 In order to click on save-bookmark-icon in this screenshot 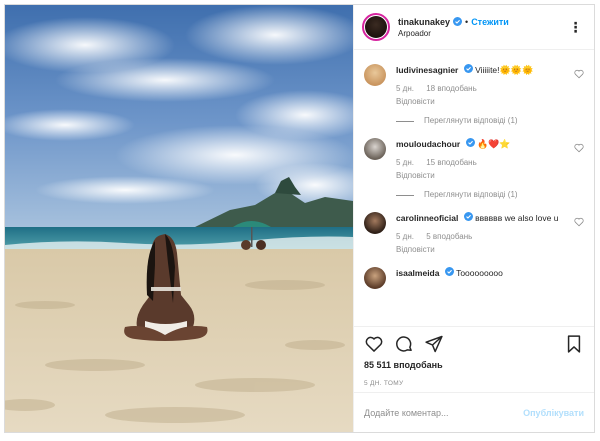, I will do `click(574, 344)`.